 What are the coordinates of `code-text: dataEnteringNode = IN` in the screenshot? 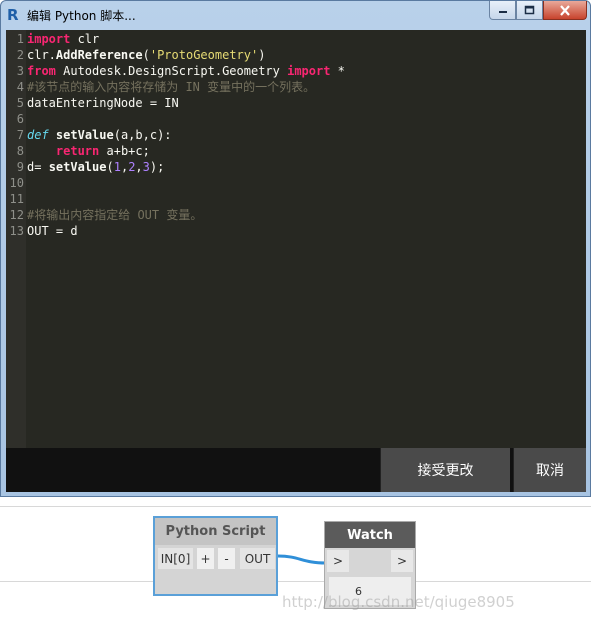 It's located at (103, 103).